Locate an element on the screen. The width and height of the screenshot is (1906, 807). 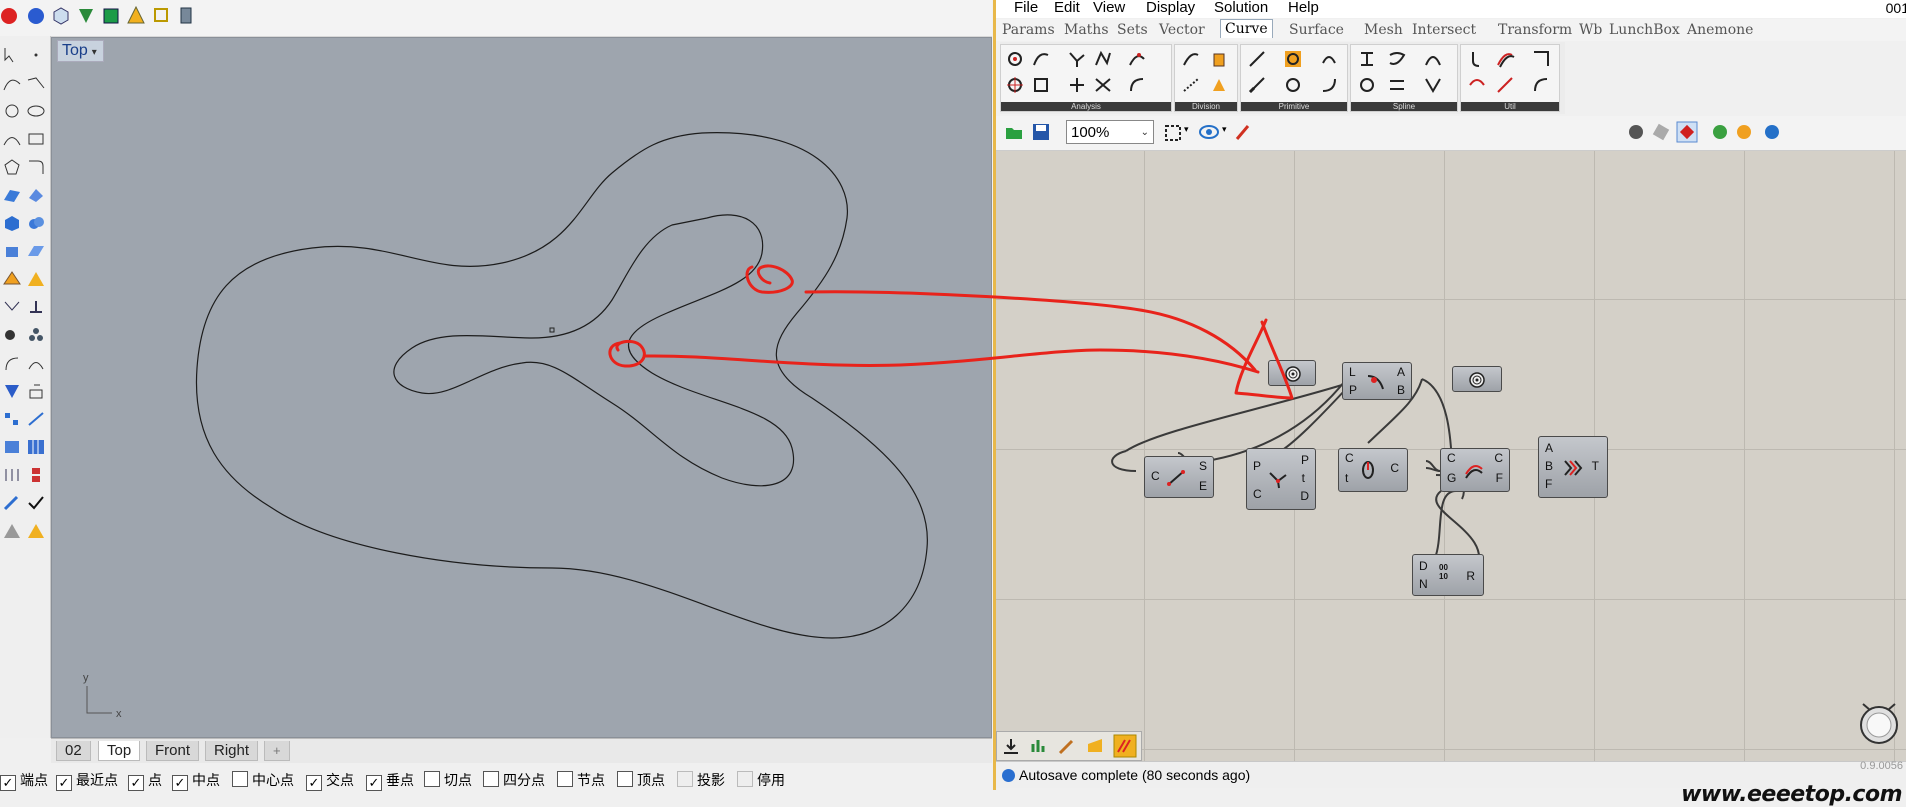
arc-sed-icon is located at coordinates (1329, 85).